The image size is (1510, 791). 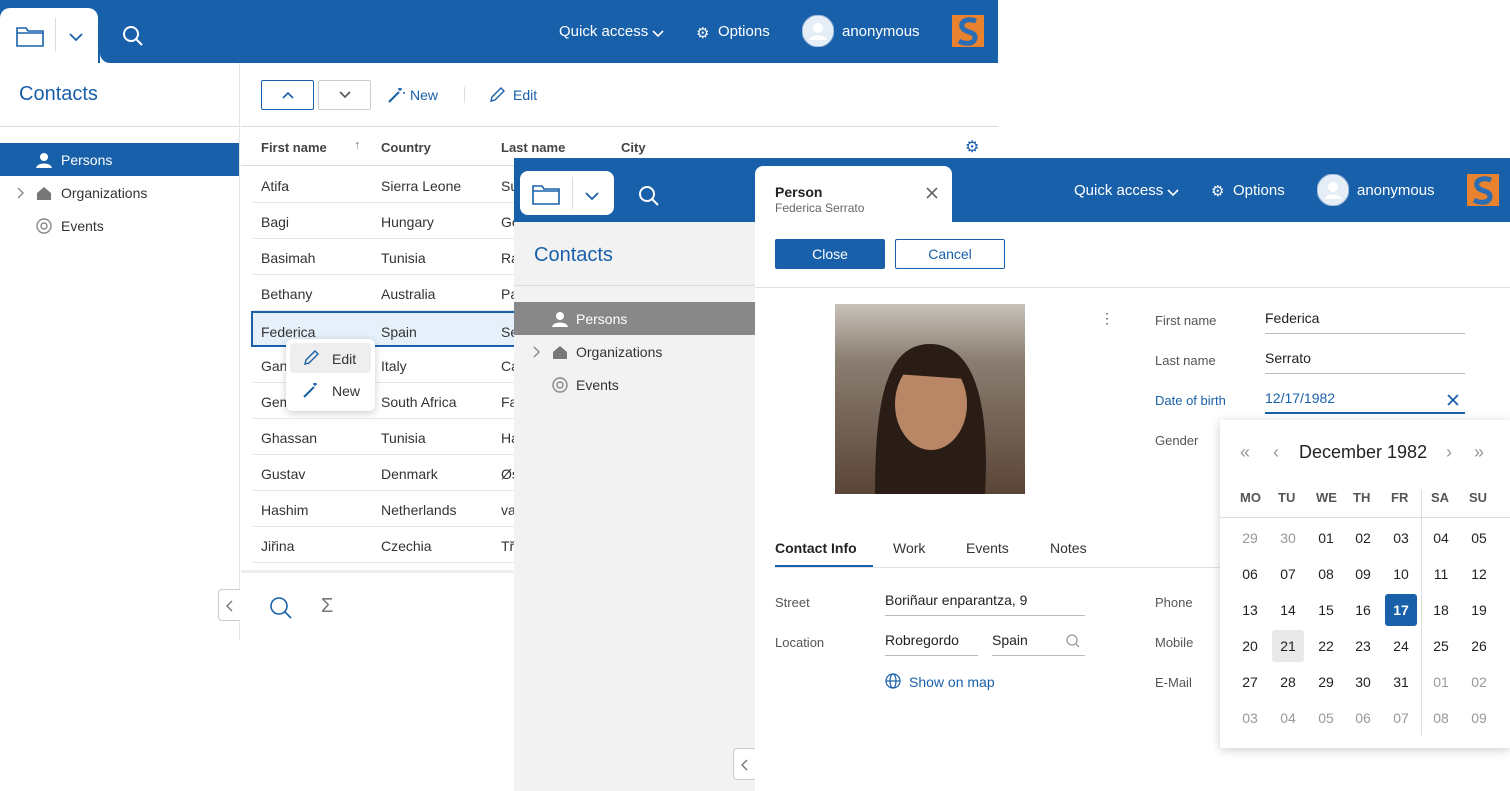 I want to click on chevron-right-icon, so click(x=537, y=353).